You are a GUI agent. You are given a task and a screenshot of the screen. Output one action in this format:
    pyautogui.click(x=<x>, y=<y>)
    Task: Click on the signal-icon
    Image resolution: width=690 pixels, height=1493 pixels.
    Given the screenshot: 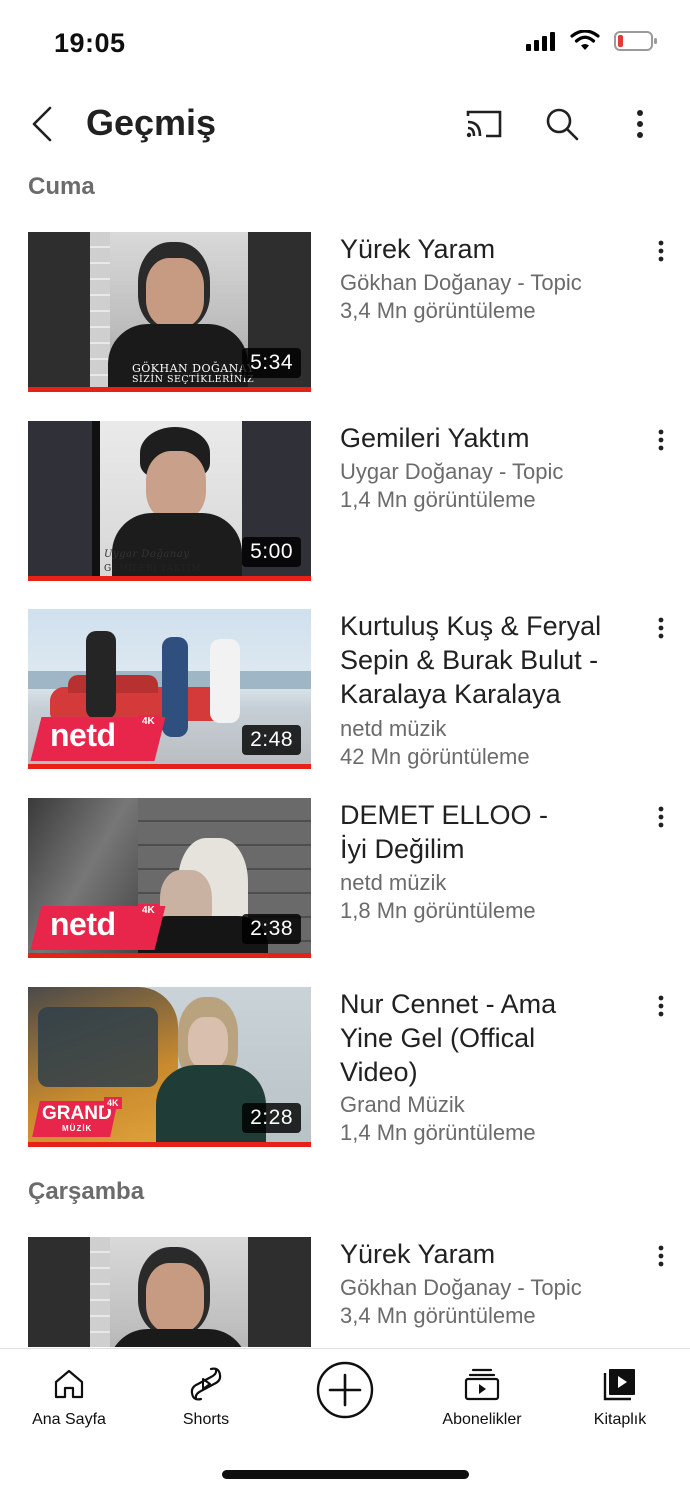 What is the action you would take?
    pyautogui.click(x=540, y=41)
    